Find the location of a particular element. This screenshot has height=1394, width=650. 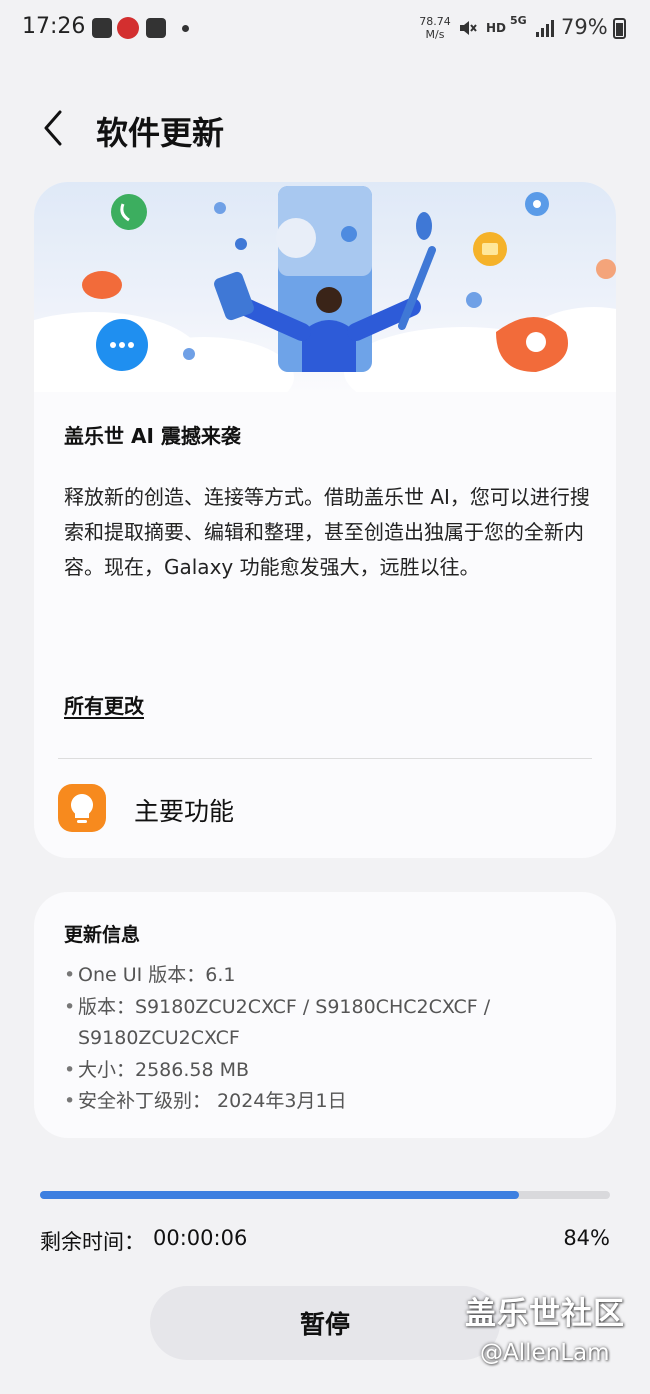

network-speed-value: 78.74 is located at coordinates (435, 21).